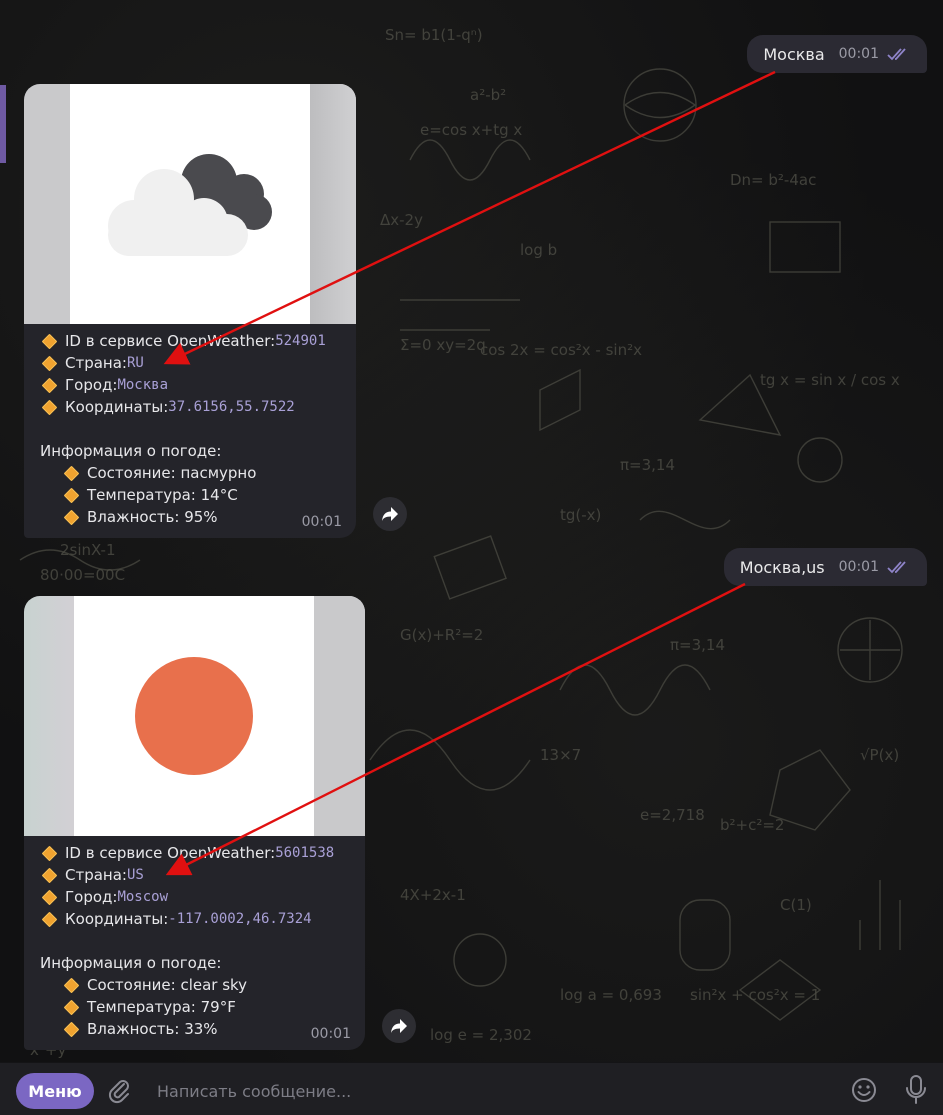  What do you see at coordinates (434, 35) in the screenshot?
I see `svg-text: Sn= b1(1-qⁿ)` at bounding box center [434, 35].